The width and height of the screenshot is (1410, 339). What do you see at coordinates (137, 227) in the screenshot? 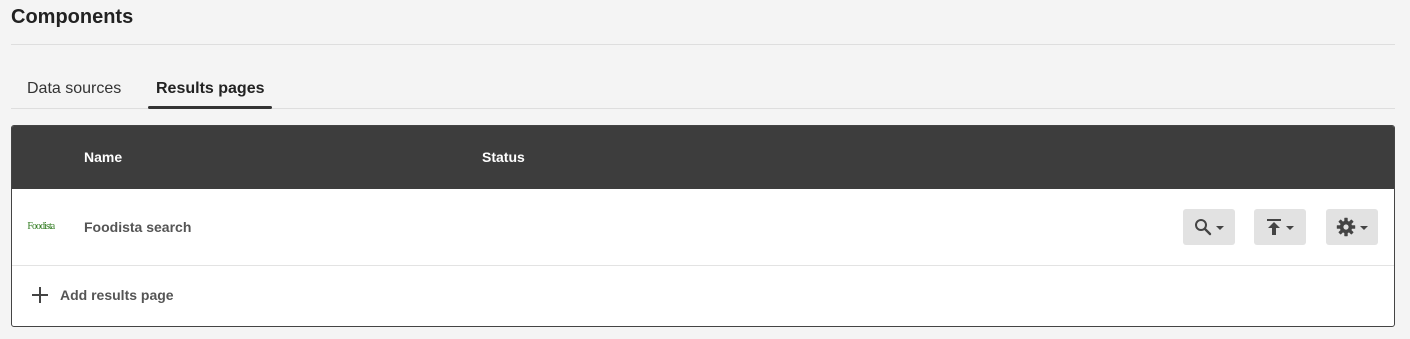
I see `row-name: Foodista search` at bounding box center [137, 227].